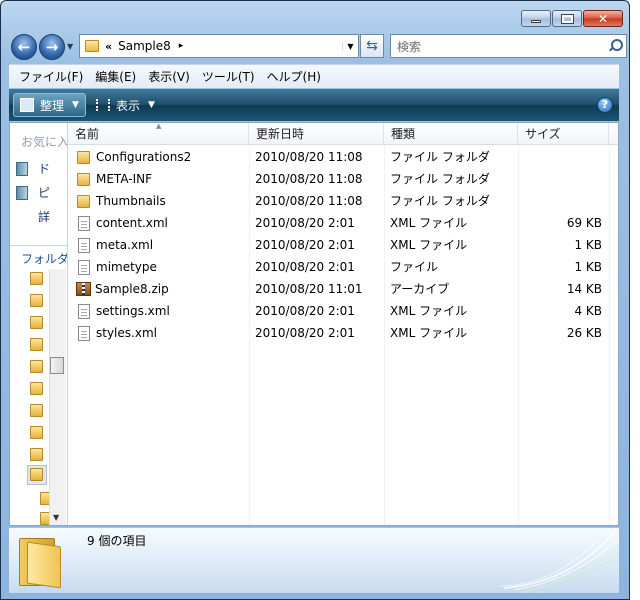 The image size is (640, 600). I want to click on close-button: ✕, so click(603, 18).